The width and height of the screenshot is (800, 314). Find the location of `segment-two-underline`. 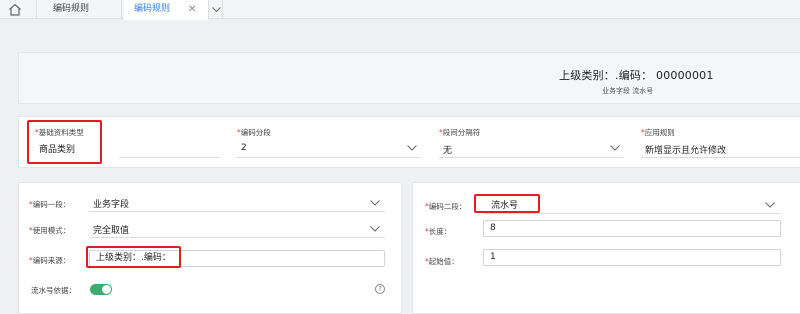

segment-two-underline is located at coordinates (632, 213).